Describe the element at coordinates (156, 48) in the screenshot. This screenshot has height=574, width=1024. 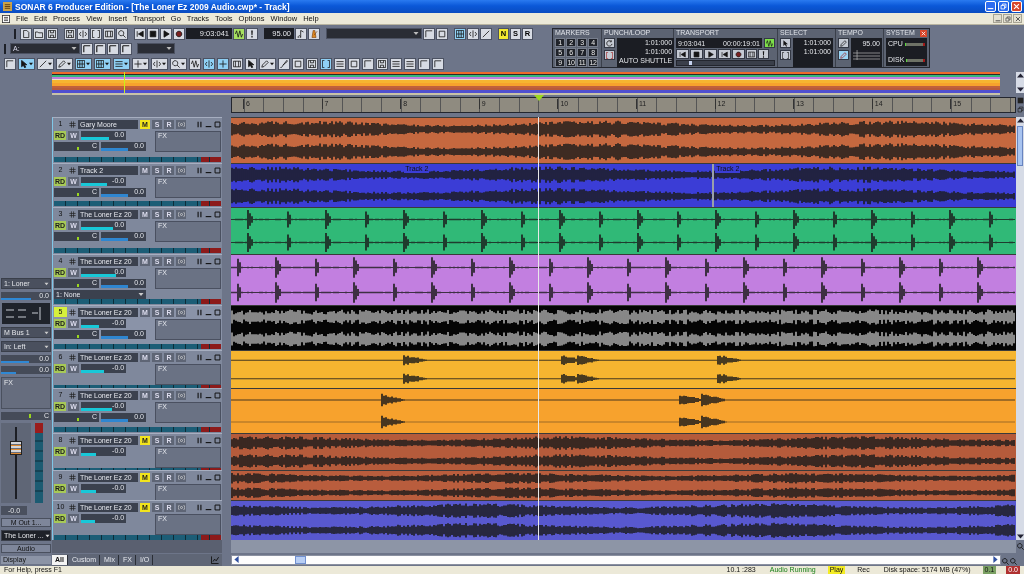
I see `dropdown-field` at that location.